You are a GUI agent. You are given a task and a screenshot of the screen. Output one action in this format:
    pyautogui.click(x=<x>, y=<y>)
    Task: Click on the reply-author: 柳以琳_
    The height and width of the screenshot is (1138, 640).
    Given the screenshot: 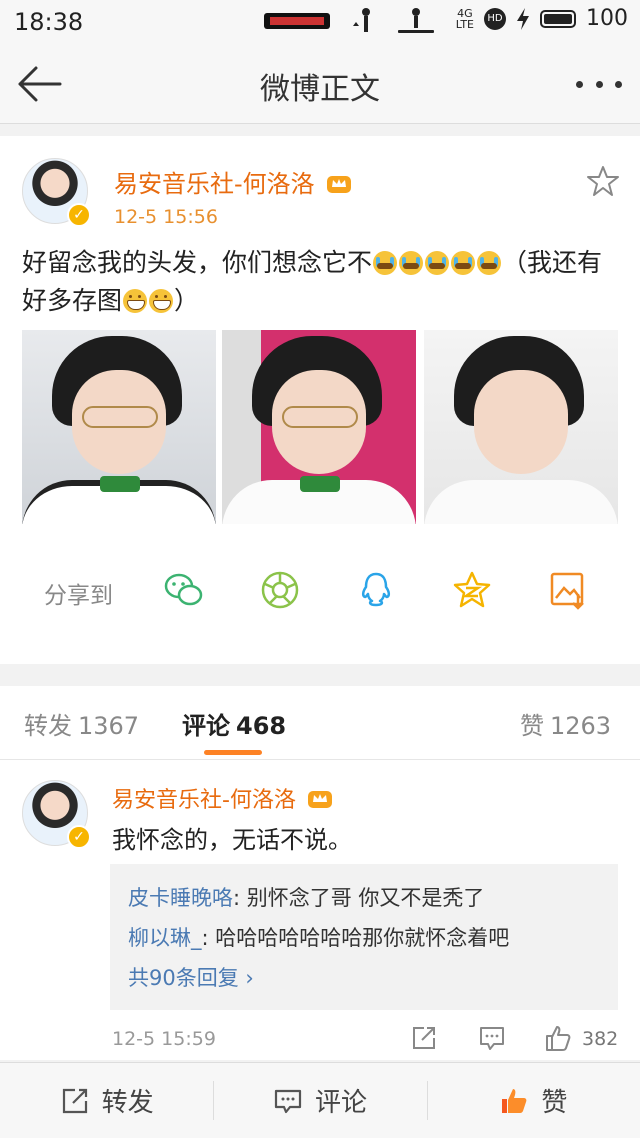 What is the action you would take?
    pyautogui.click(x=165, y=938)
    